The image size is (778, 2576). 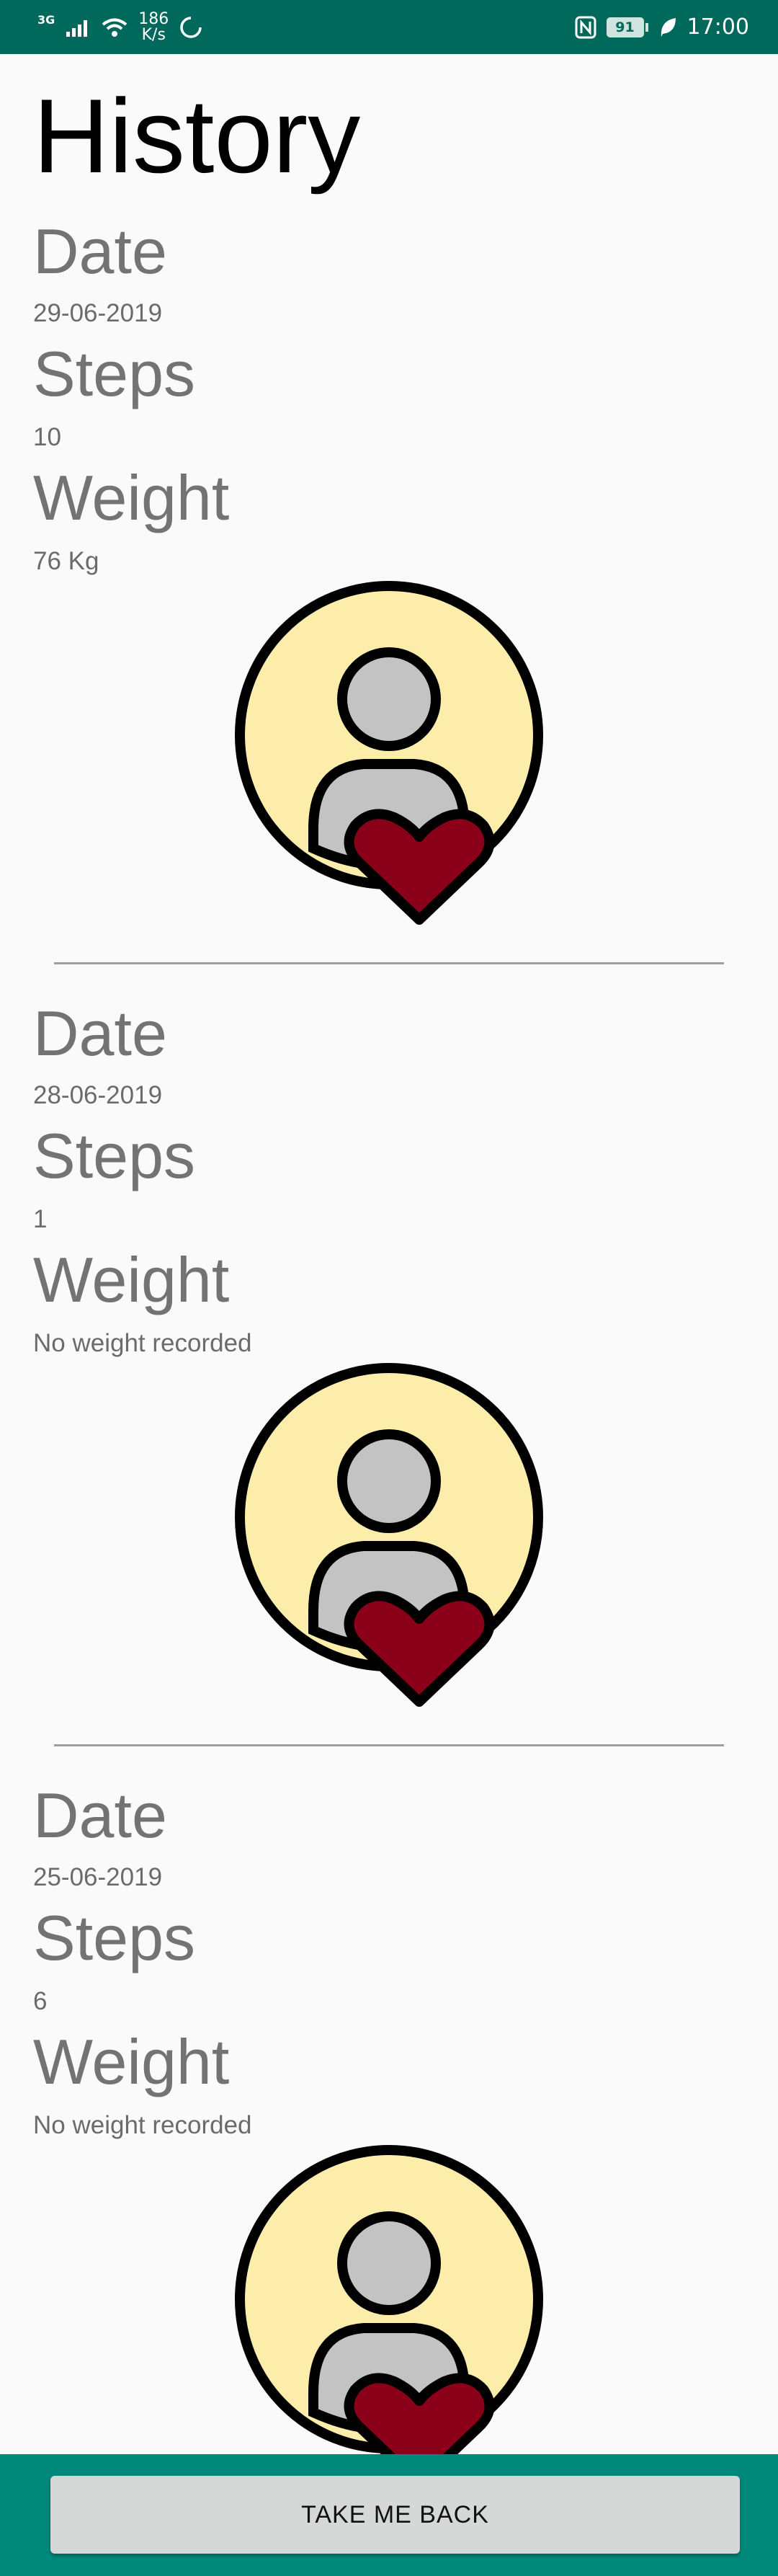 I want to click on network-speed: 186 K/s, so click(x=153, y=27).